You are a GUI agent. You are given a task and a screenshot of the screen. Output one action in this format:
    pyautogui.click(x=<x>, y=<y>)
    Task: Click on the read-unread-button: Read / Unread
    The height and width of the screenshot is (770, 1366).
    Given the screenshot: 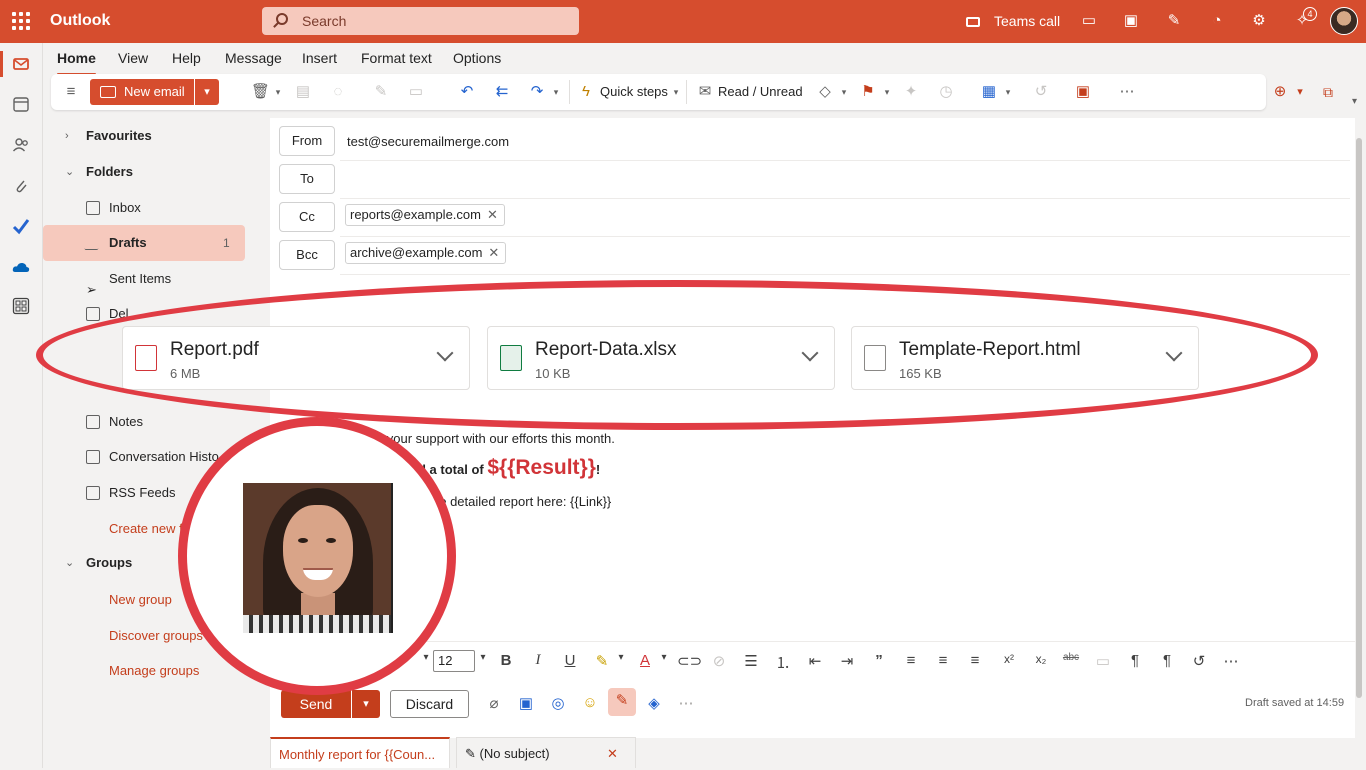 What is the action you would take?
    pyautogui.click(x=760, y=92)
    